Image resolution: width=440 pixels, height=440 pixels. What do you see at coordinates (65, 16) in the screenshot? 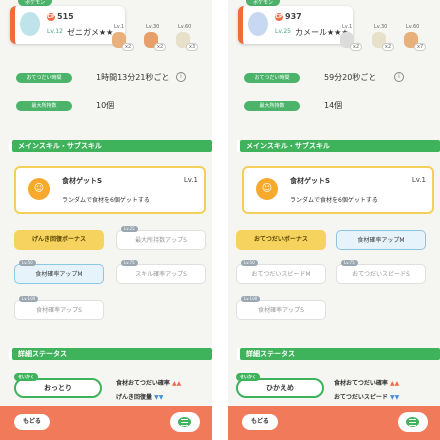
I see `cp-number: 515` at bounding box center [65, 16].